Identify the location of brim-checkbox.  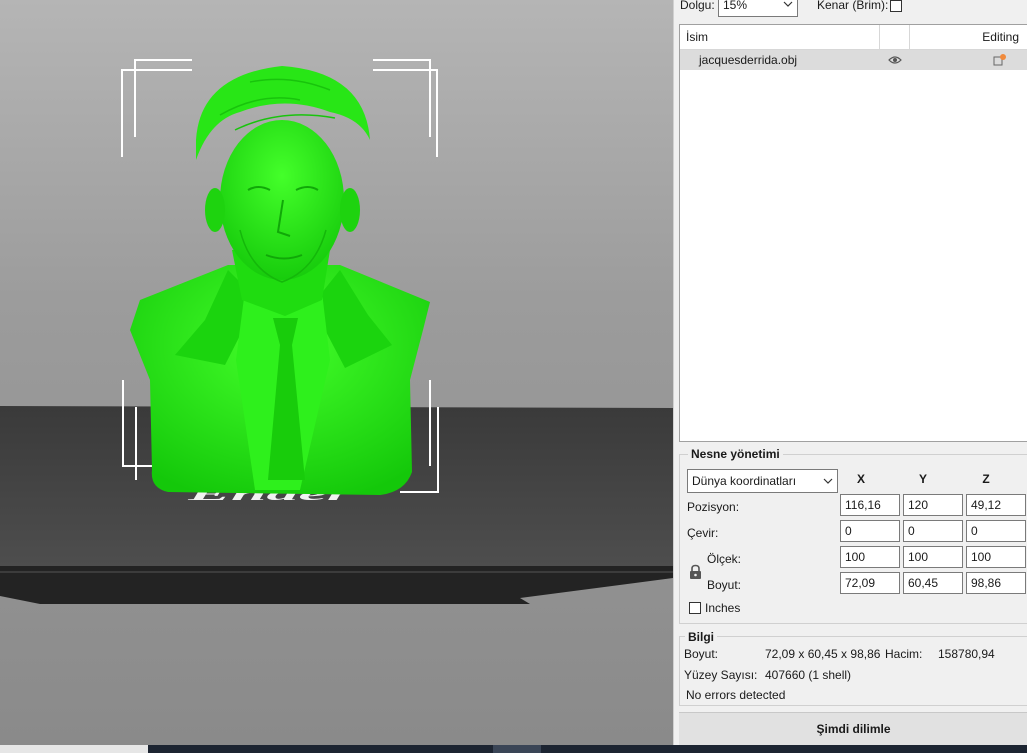
(896, 6).